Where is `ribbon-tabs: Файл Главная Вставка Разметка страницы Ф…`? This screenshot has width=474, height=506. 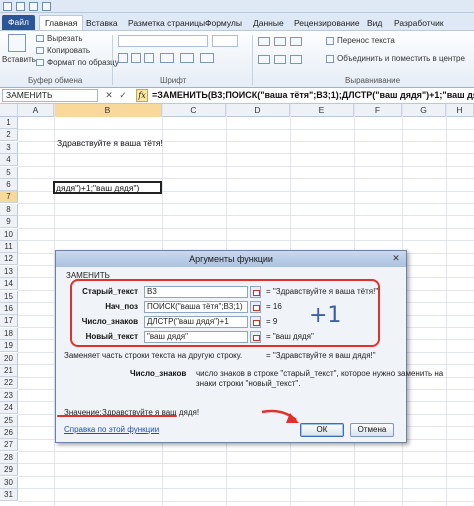
ribbon-tabs: Файл Главная Вставка Разметка страницы Ф… is located at coordinates (237, 21).